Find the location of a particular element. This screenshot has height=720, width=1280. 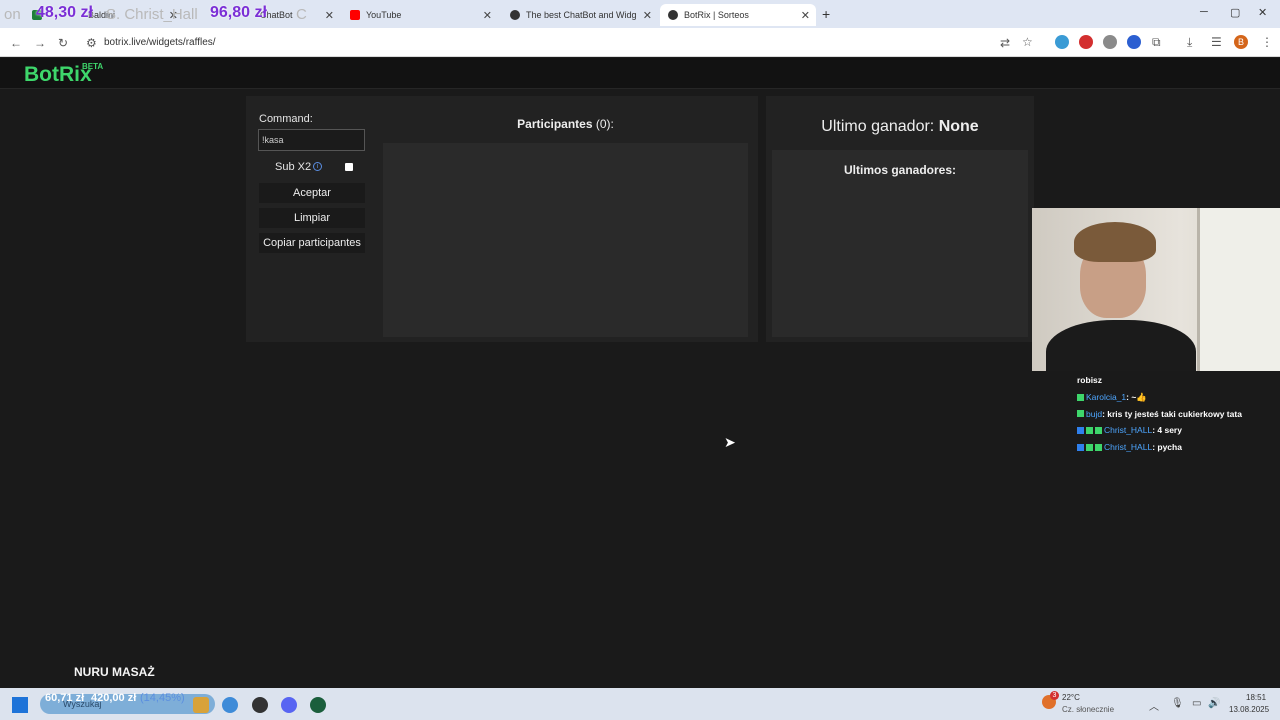

forward-icon: → is located at coordinates (40, 43).